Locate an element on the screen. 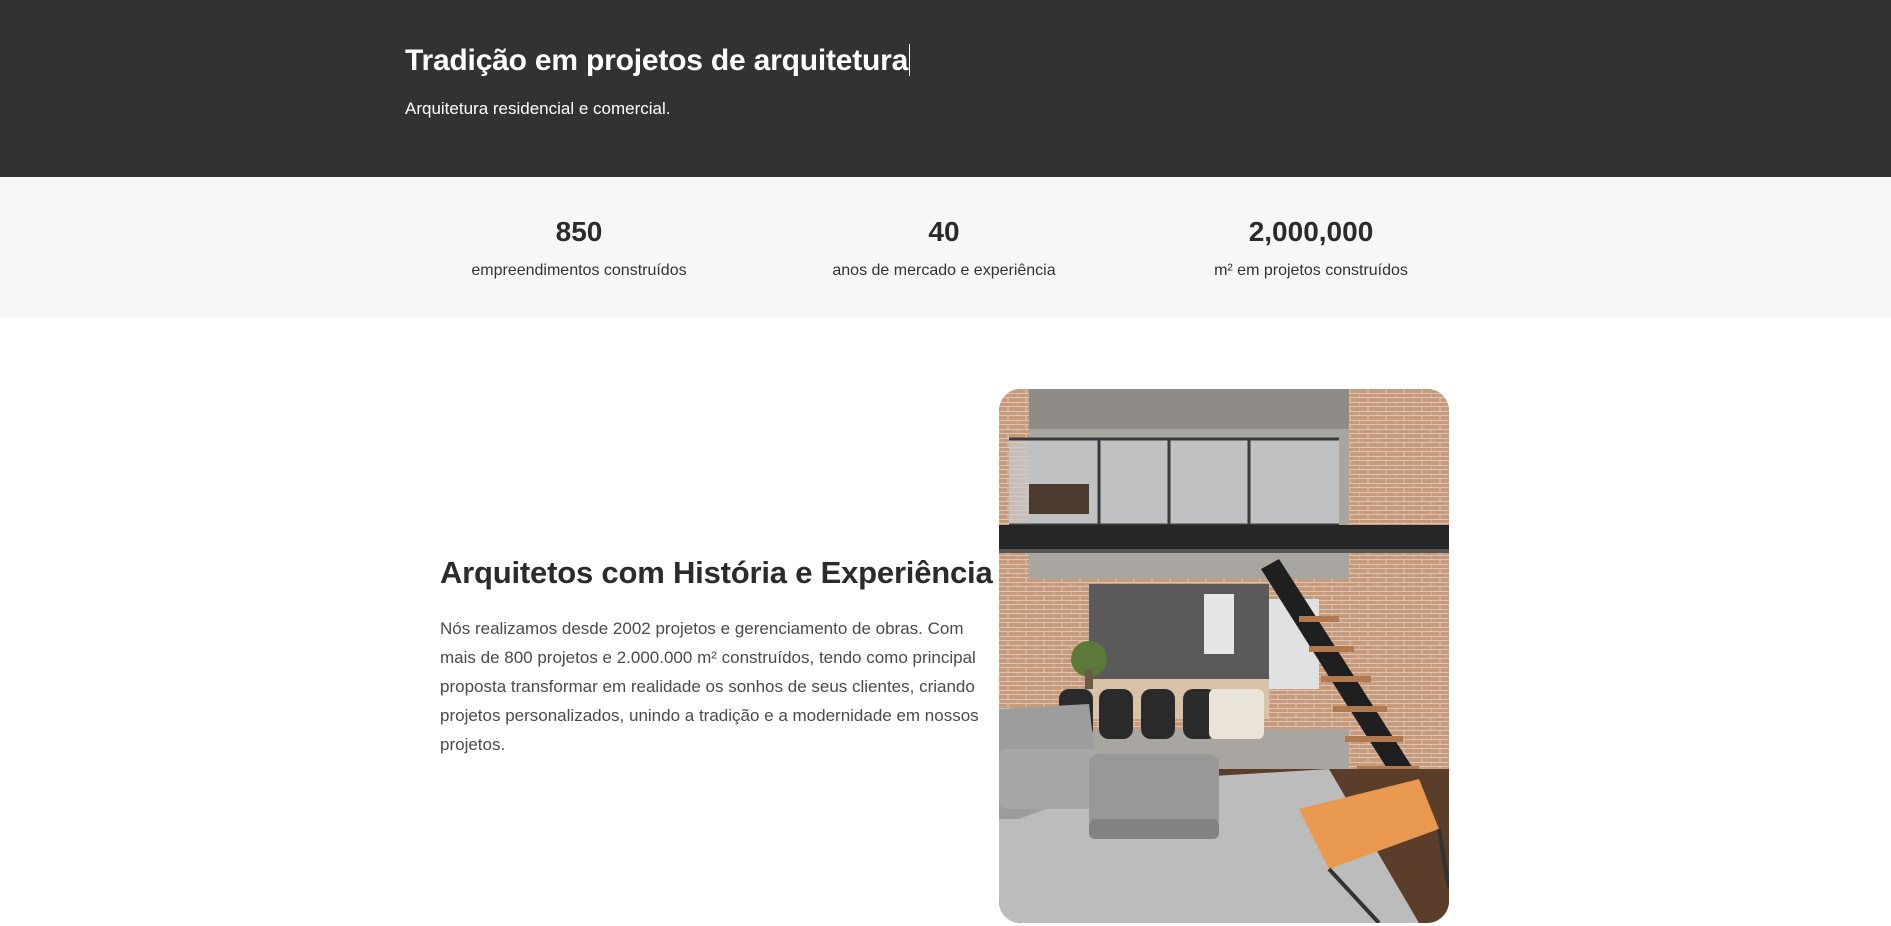 Image resolution: width=1891 pixels, height=926 pixels. stat-years: 40 anos de mercado e experiência is located at coordinates (944, 249).